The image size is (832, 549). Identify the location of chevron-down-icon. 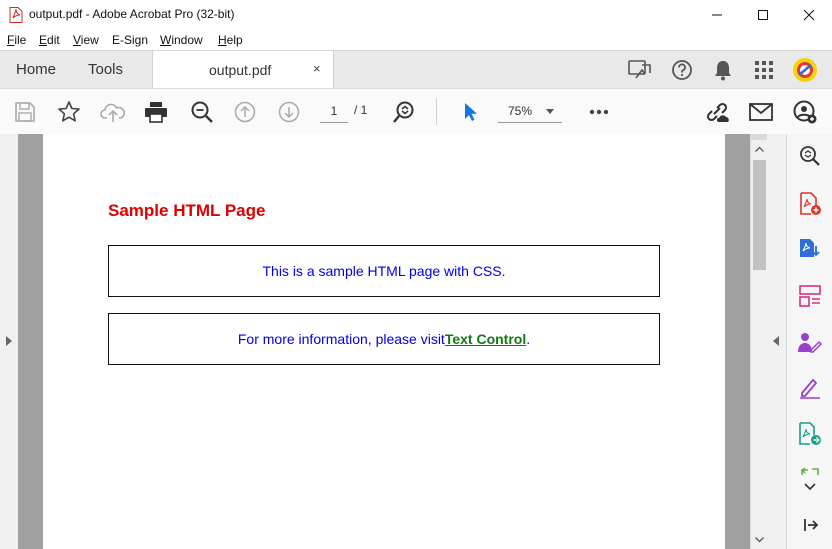
(550, 111).